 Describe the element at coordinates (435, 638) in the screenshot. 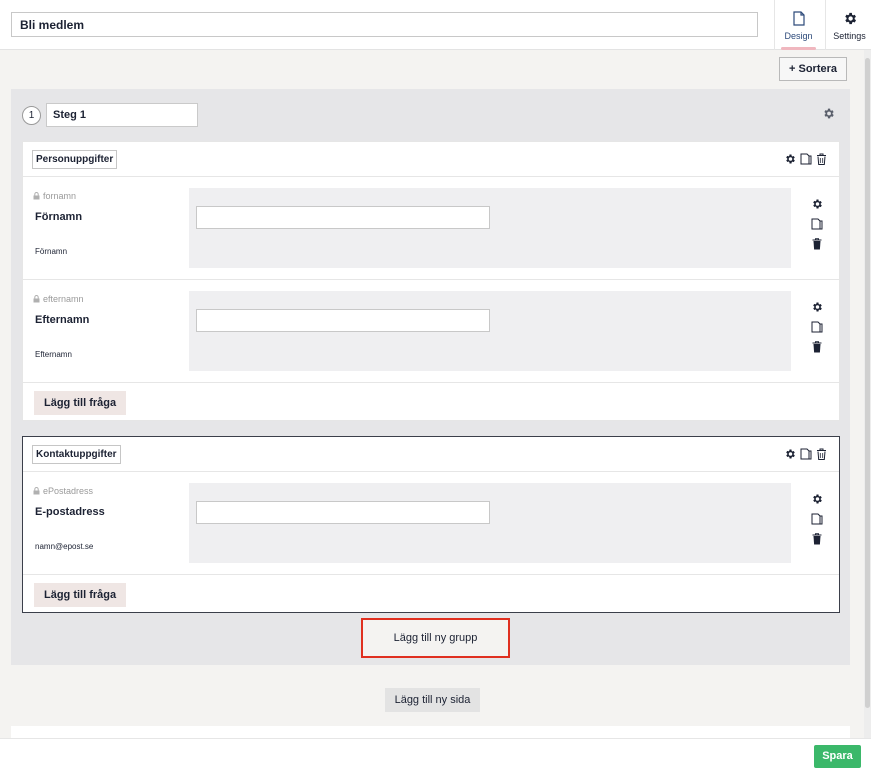

I see `add-group-button: Lägg till ny grupp` at that location.